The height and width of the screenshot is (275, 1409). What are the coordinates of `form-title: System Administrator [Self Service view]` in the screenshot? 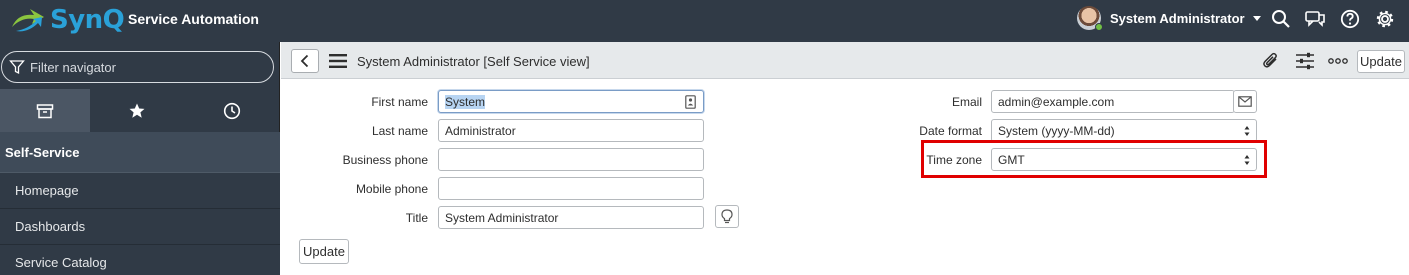 It's located at (473, 61).